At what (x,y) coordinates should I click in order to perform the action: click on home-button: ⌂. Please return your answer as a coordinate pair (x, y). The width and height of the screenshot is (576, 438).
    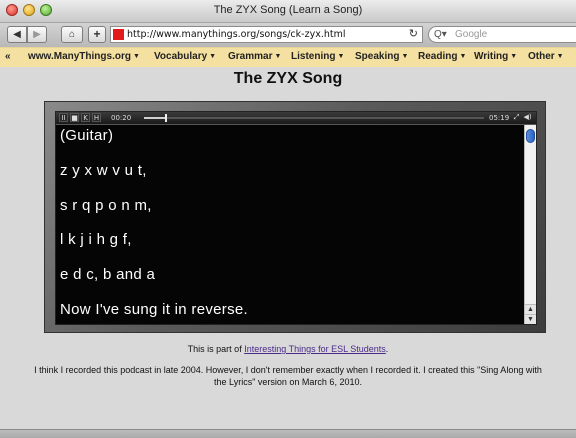
    Looking at the image, I should click on (72, 34).